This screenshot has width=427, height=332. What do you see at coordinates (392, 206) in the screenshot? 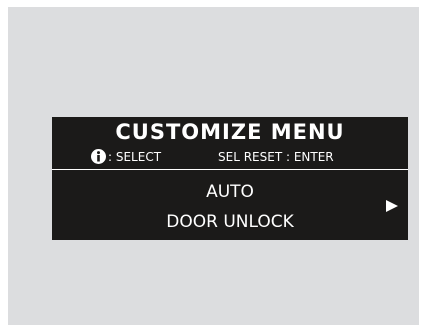
I see `right-arrow-icon` at bounding box center [392, 206].